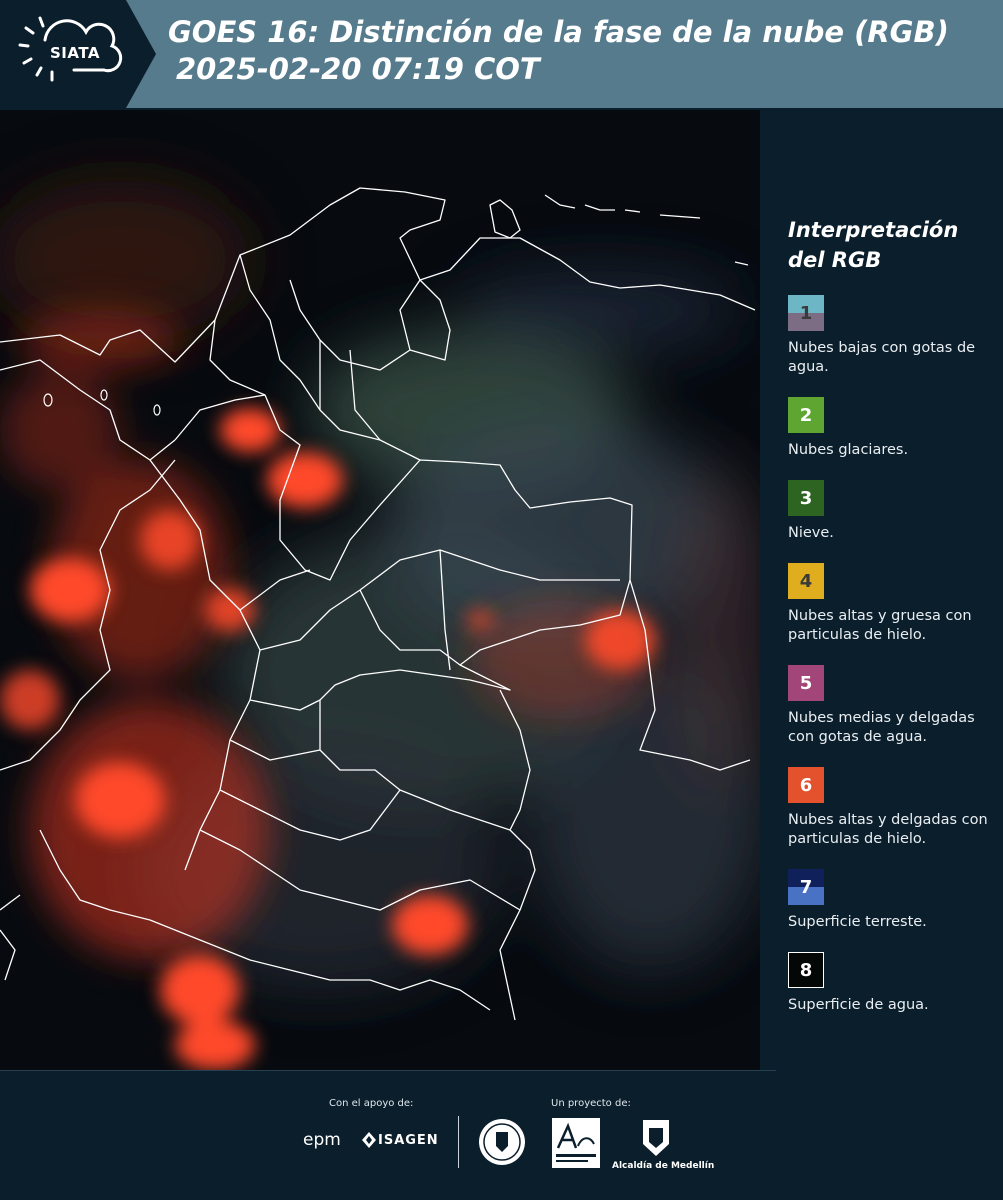 The height and width of the screenshot is (1200, 1003). I want to click on legend-number: 7, so click(806, 887).